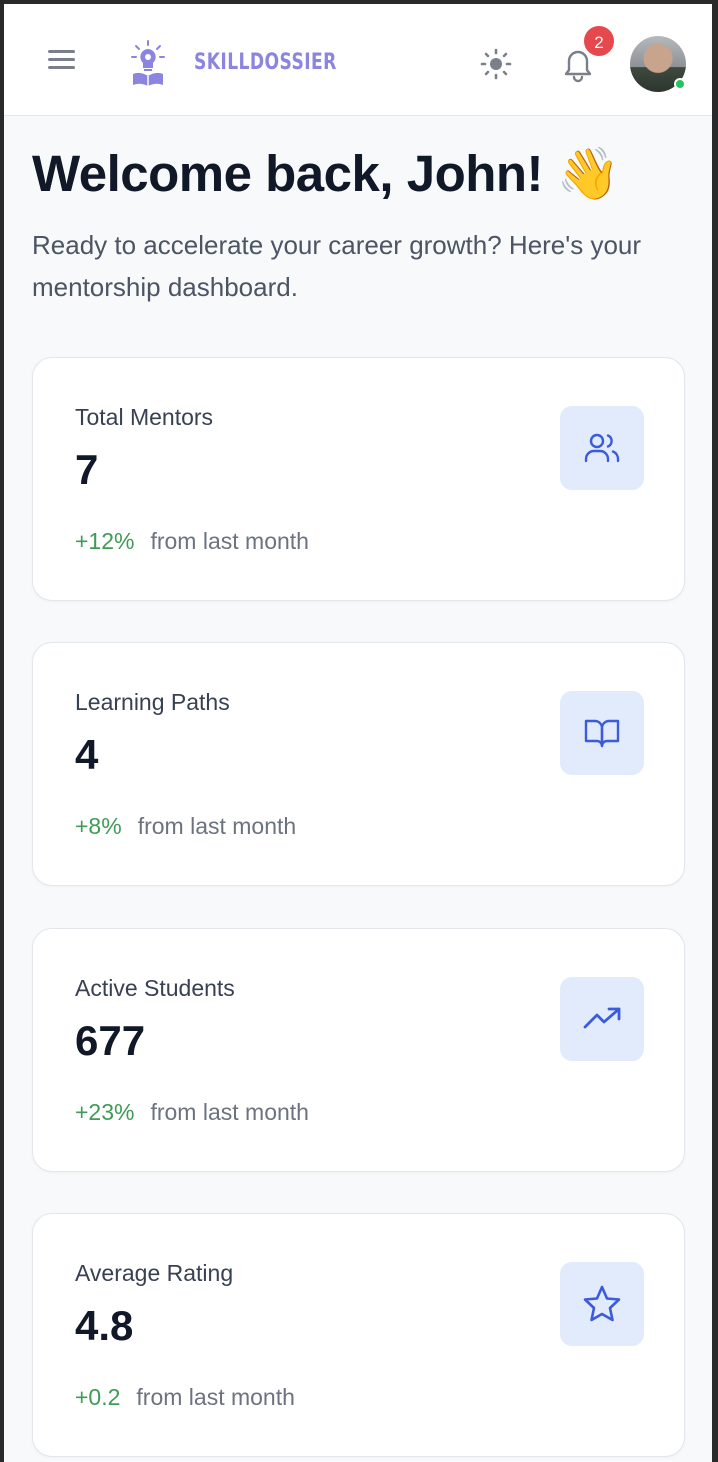 Image resolution: width=718 pixels, height=1462 pixels. I want to click on stat-value: 7, so click(87, 469).